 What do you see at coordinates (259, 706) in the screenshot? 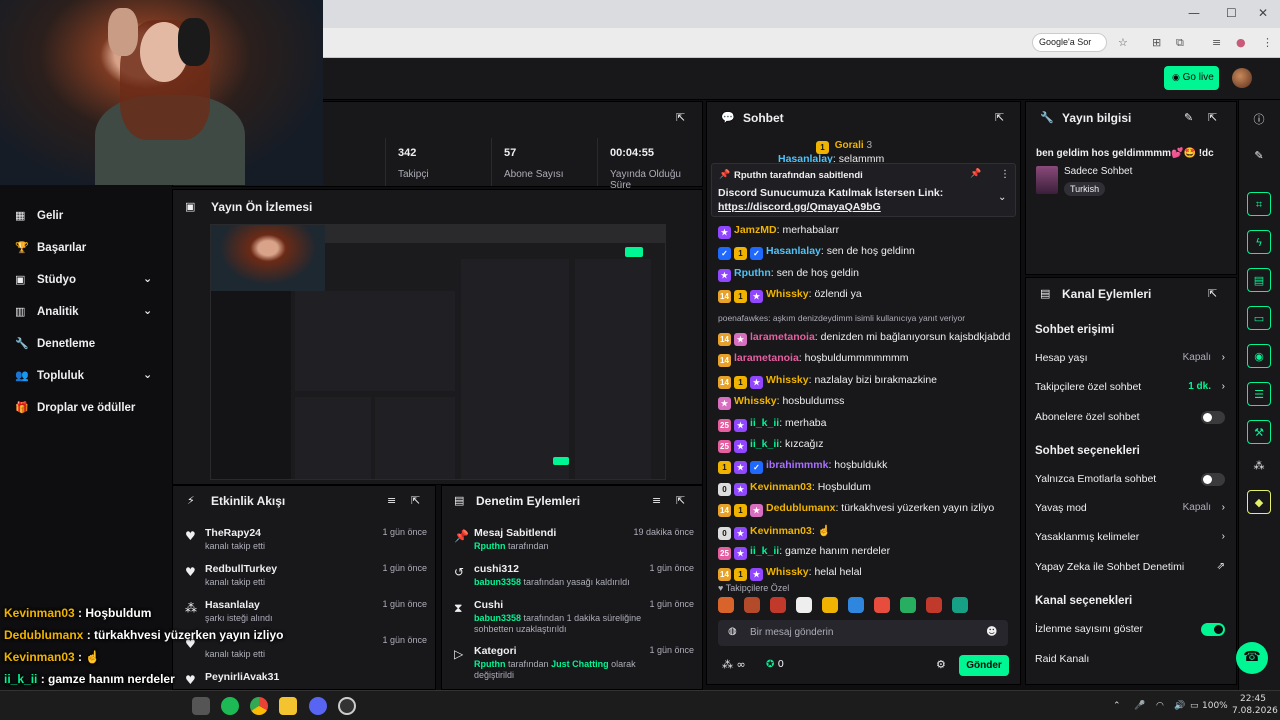
I see `chrome-icon` at bounding box center [259, 706].